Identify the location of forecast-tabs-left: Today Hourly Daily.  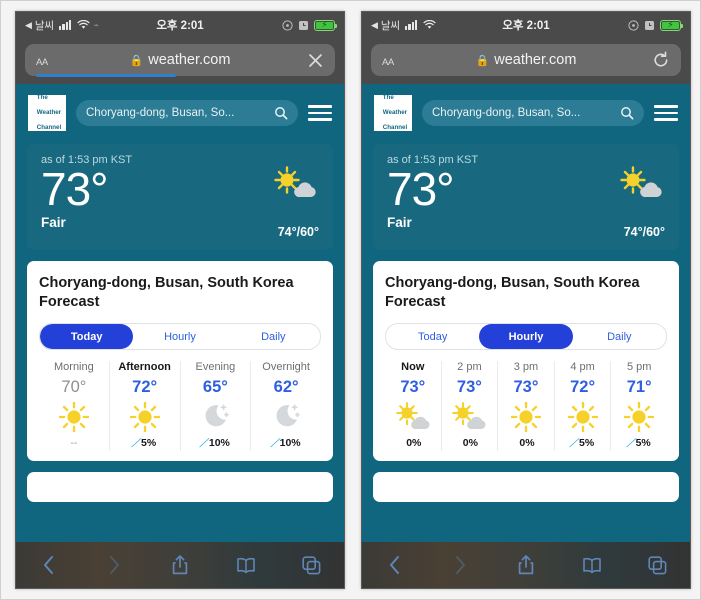
(180, 336).